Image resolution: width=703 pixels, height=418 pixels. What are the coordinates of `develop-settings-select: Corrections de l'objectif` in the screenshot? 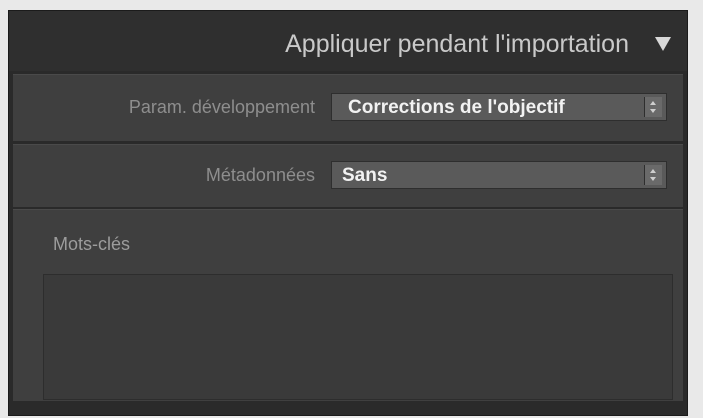 It's located at (499, 107).